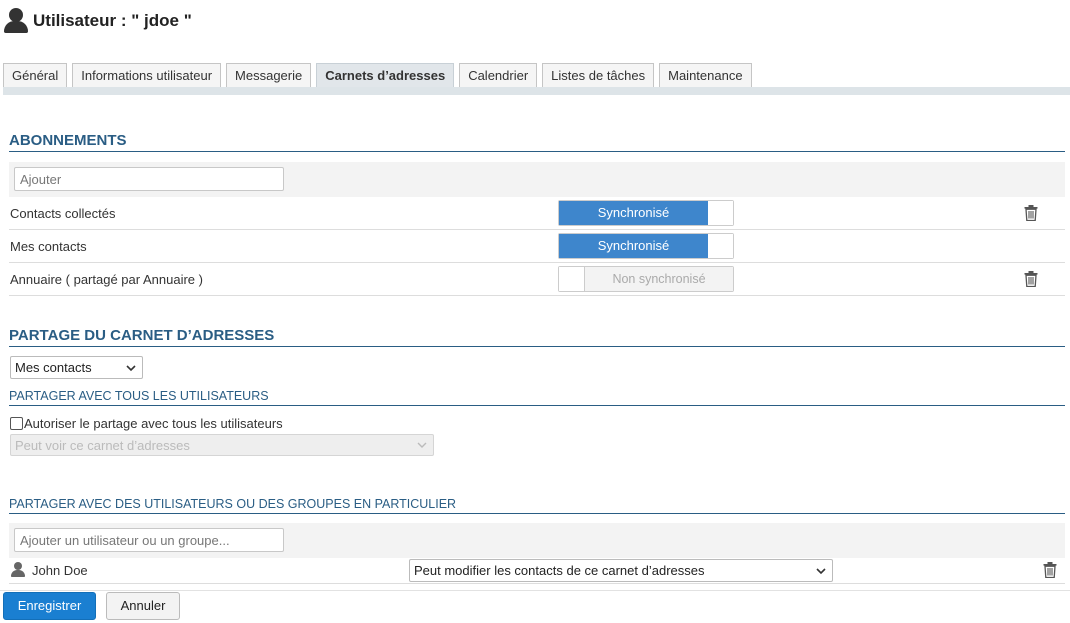  What do you see at coordinates (269, 75) in the screenshot?
I see `tab-mail: Messagerie` at bounding box center [269, 75].